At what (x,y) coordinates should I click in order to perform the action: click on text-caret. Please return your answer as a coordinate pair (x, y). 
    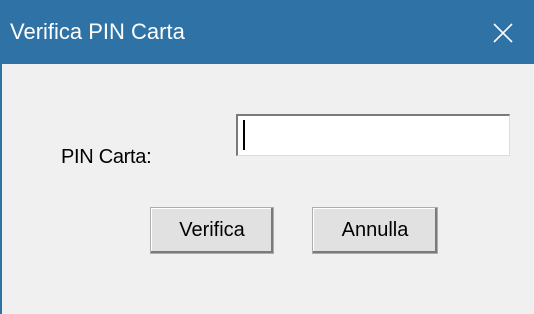
    Looking at the image, I should click on (244, 135).